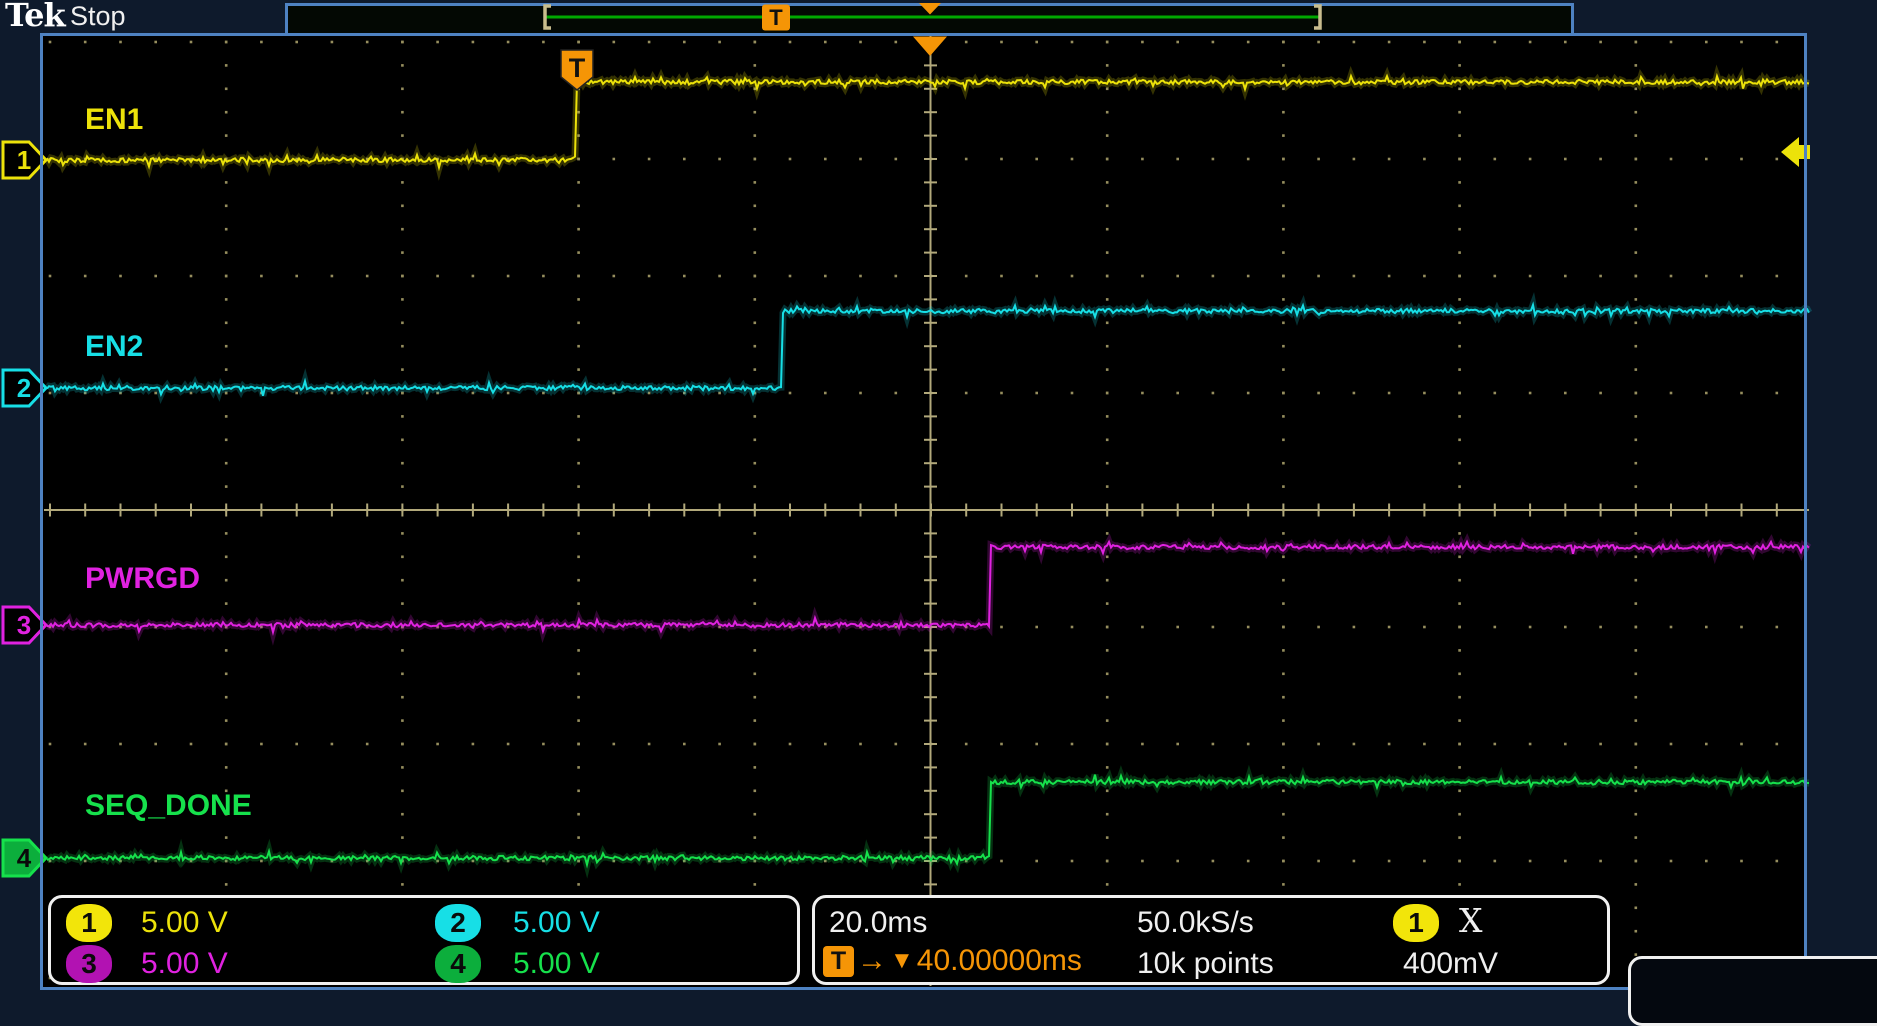 The image size is (1877, 1026). Describe the element at coordinates (458, 923) in the screenshot. I see `ch2-badge: 2` at that location.